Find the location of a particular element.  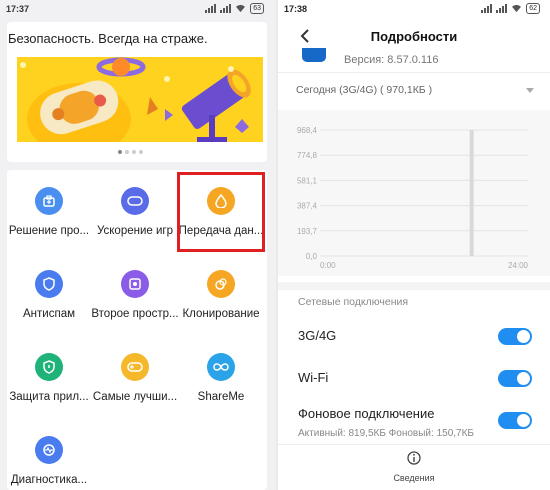

battery-icon: 62 is located at coordinates (533, 8).